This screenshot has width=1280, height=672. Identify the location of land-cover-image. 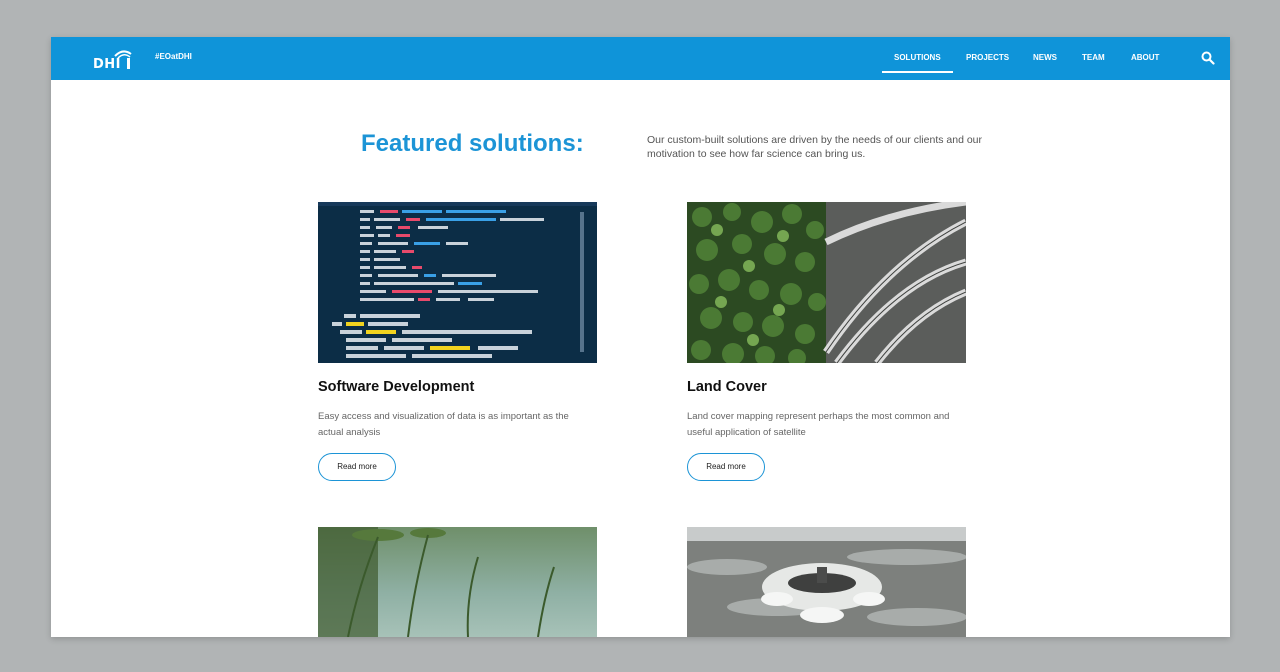
(826, 282).